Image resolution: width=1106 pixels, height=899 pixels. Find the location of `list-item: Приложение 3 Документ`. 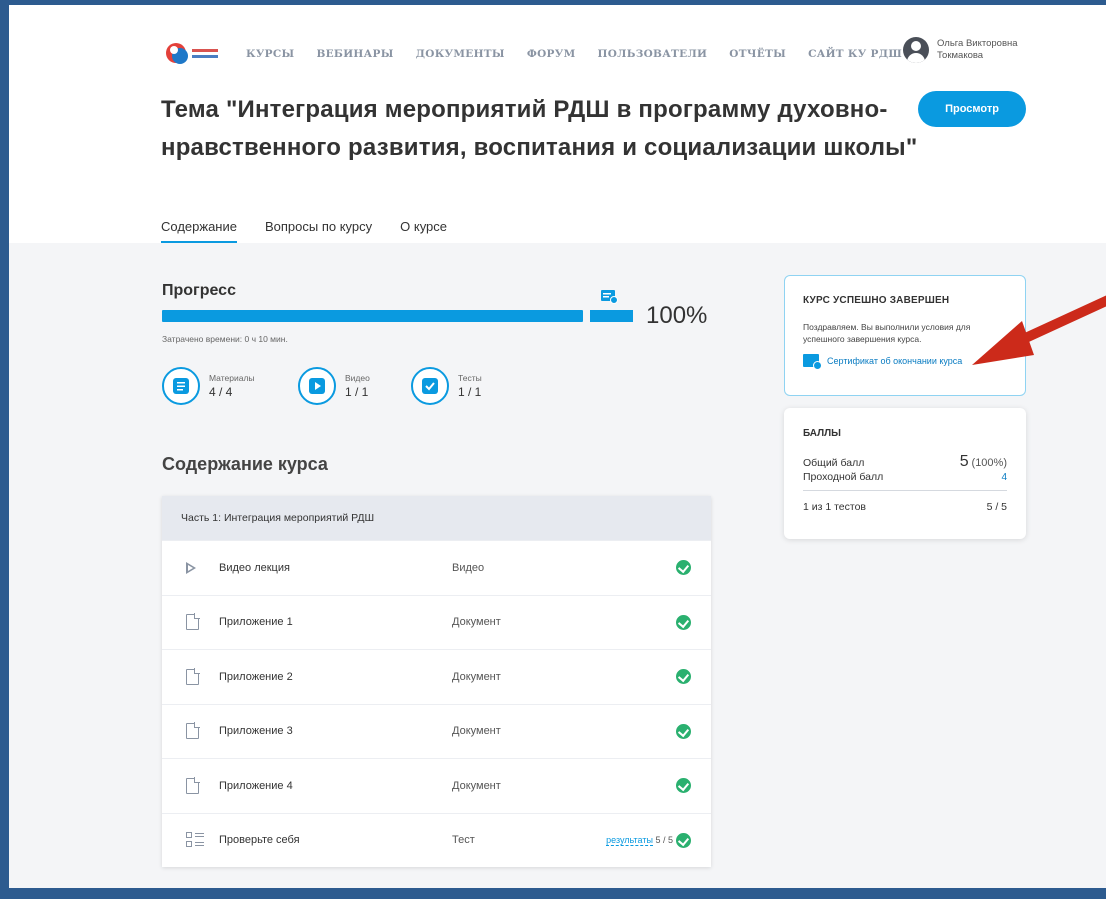

list-item: Приложение 3 Документ is located at coordinates (436, 731).